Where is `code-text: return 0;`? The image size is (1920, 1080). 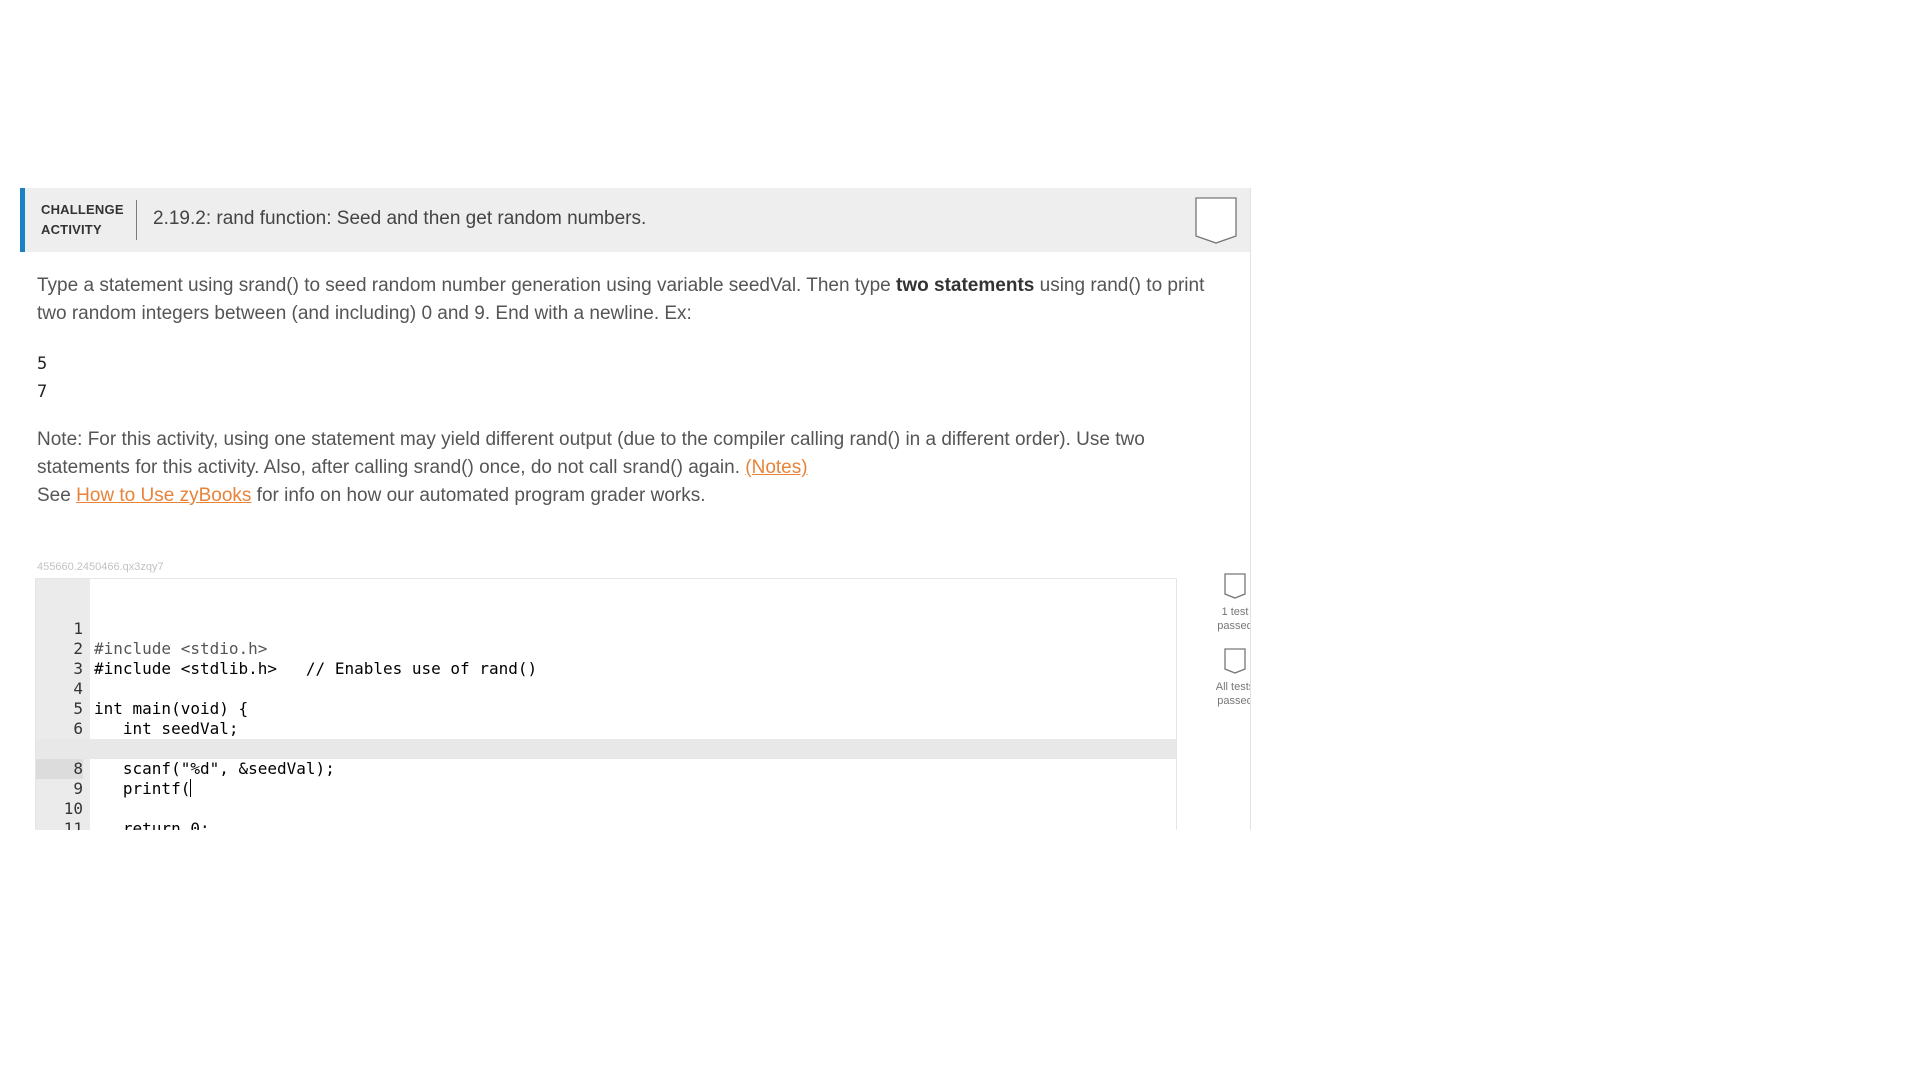
code-text: return 0; is located at coordinates (152, 824).